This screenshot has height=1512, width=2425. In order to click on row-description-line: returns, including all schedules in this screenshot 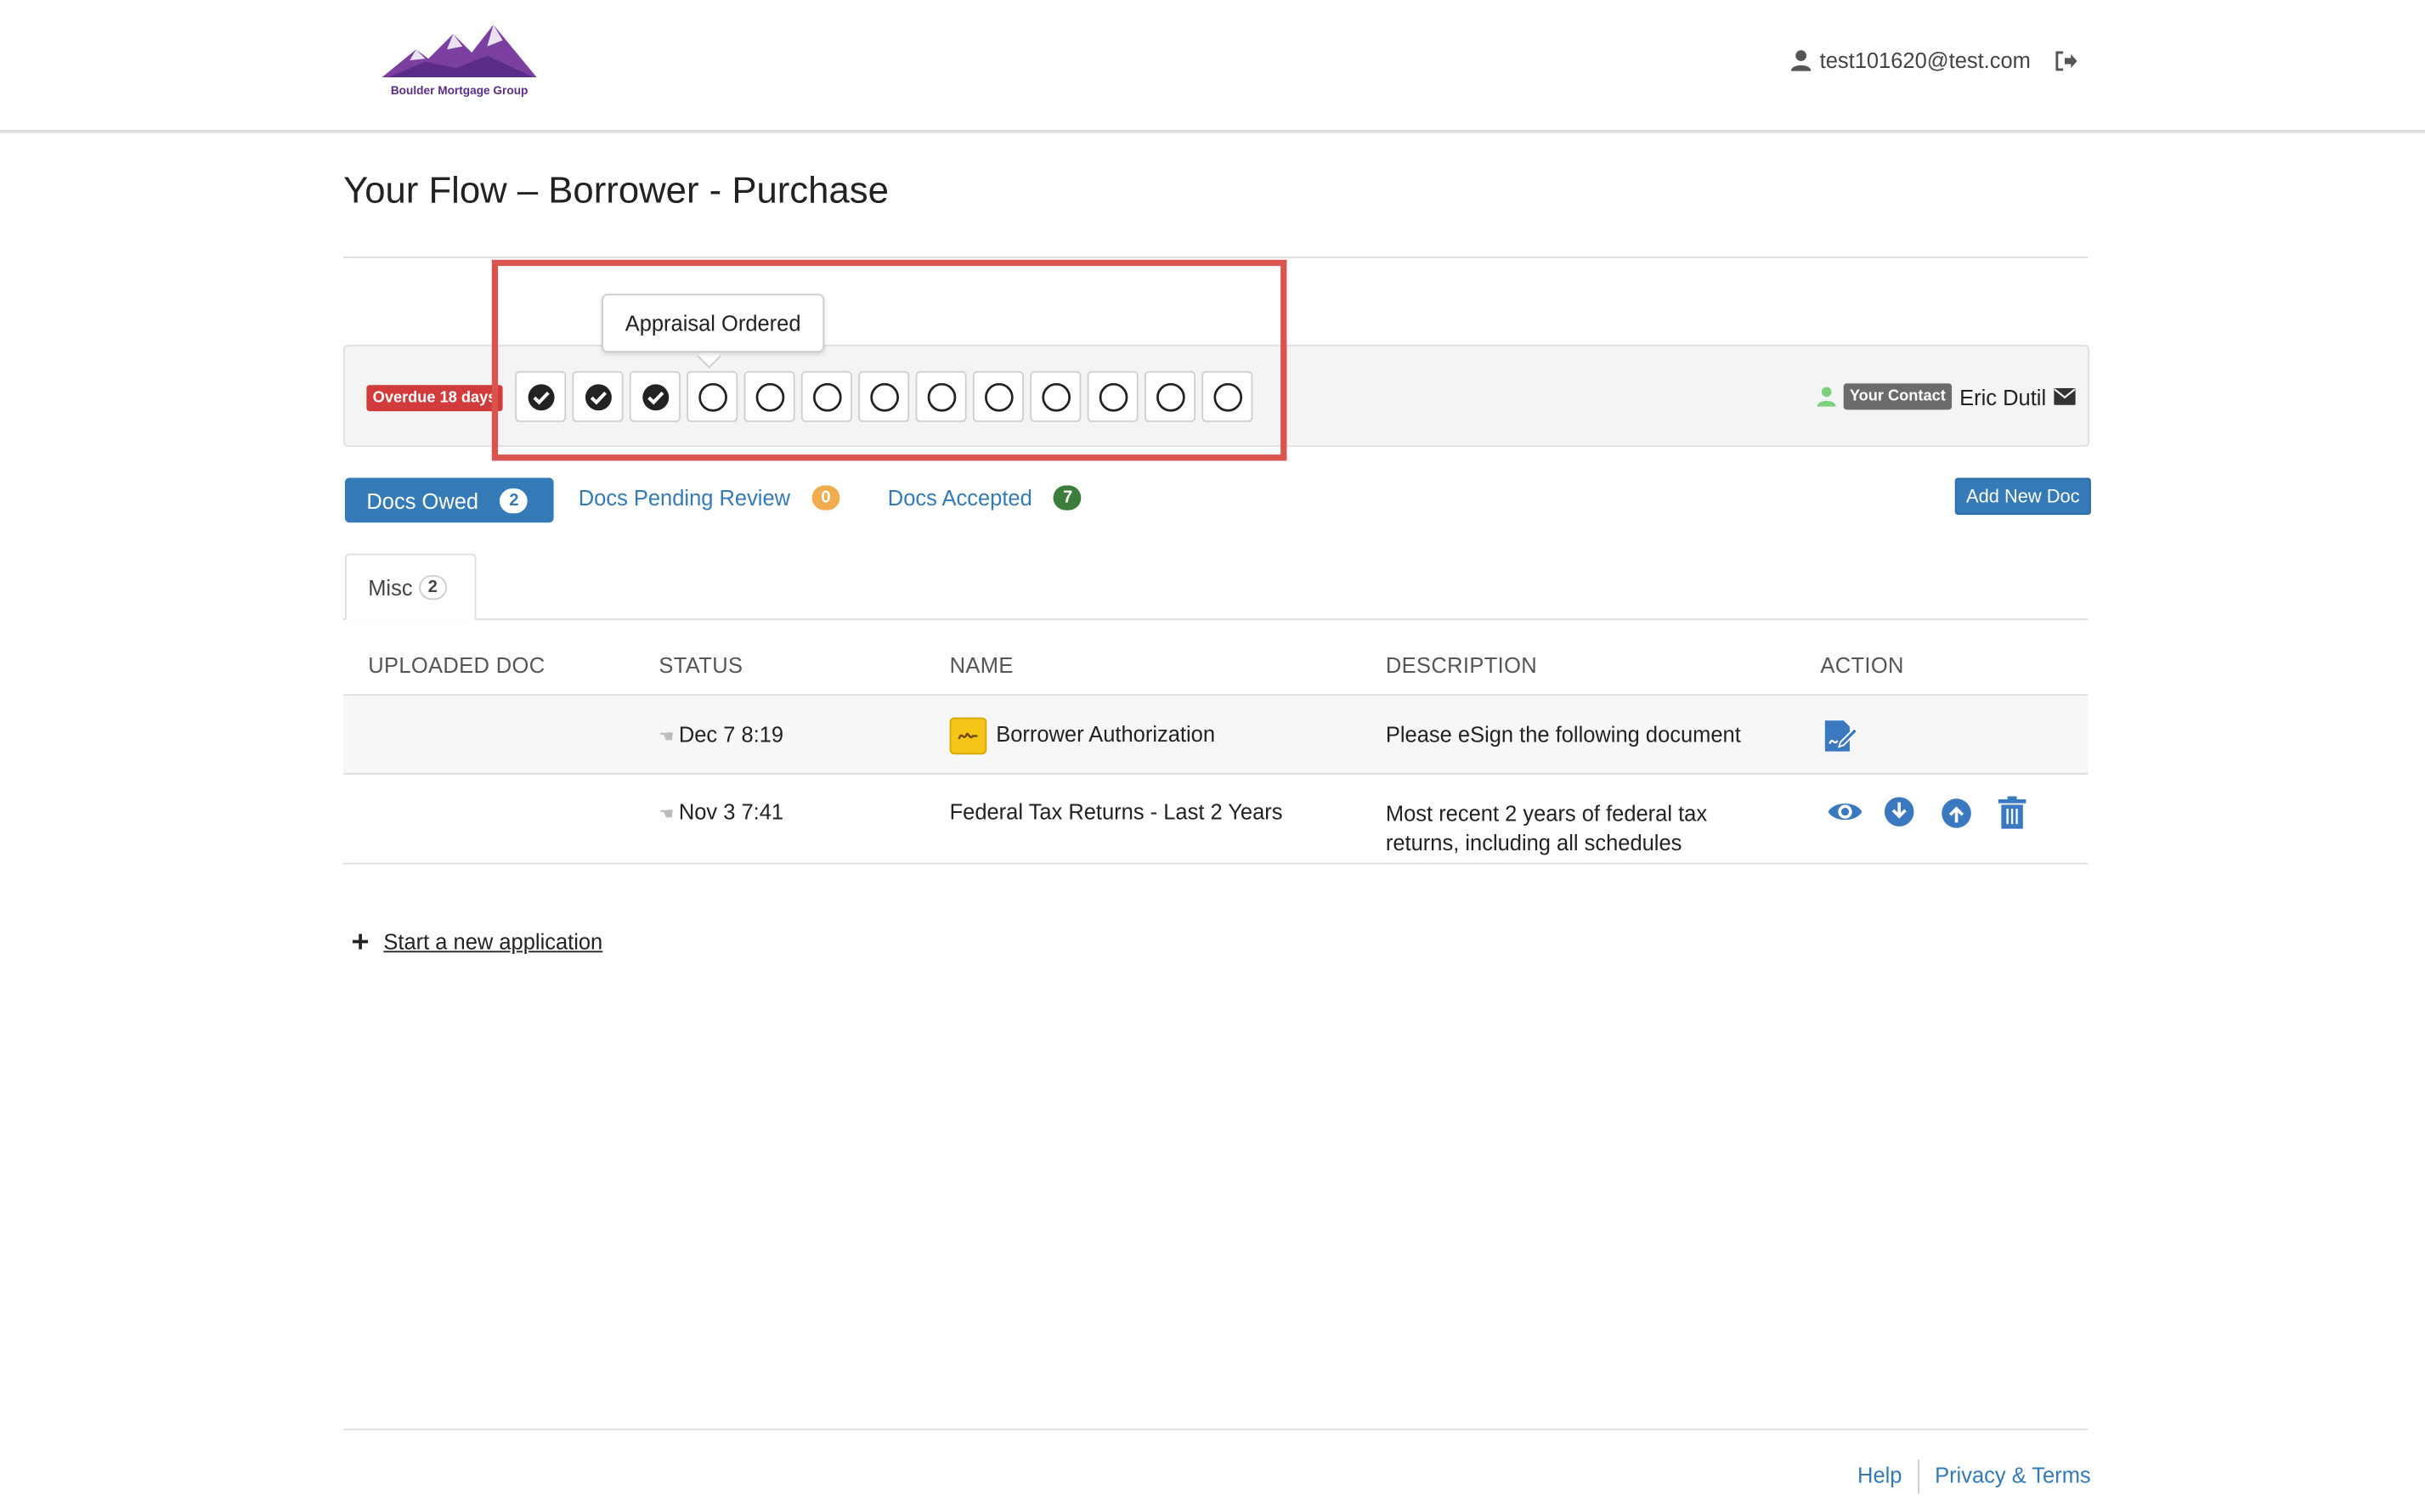, I will do `click(1533, 842)`.